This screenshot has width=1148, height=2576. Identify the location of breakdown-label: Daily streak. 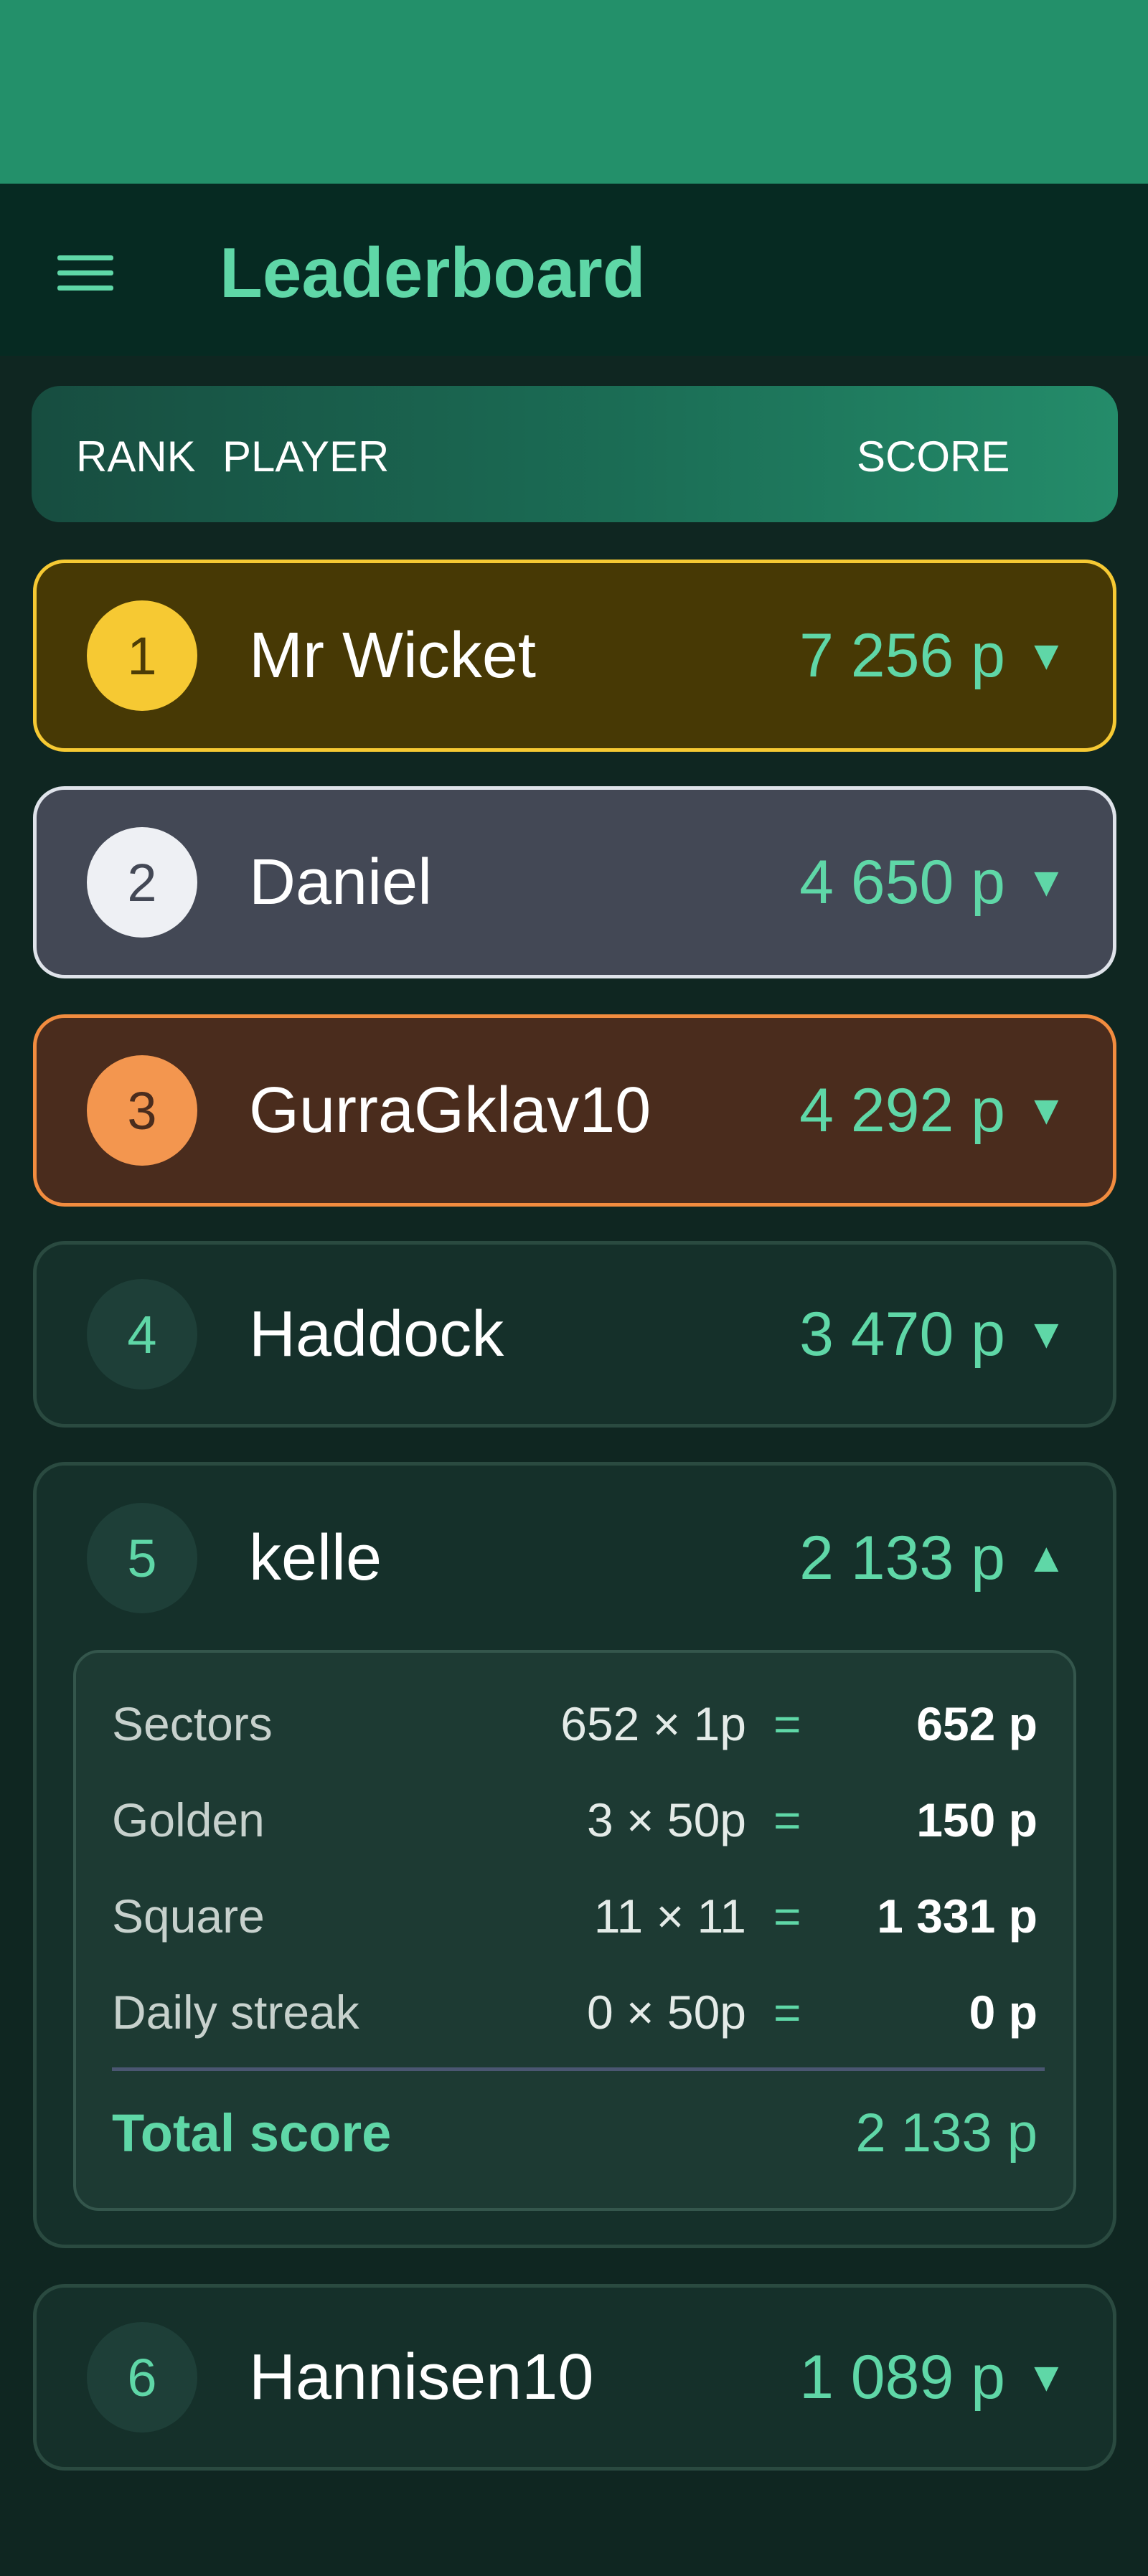
(236, 2012).